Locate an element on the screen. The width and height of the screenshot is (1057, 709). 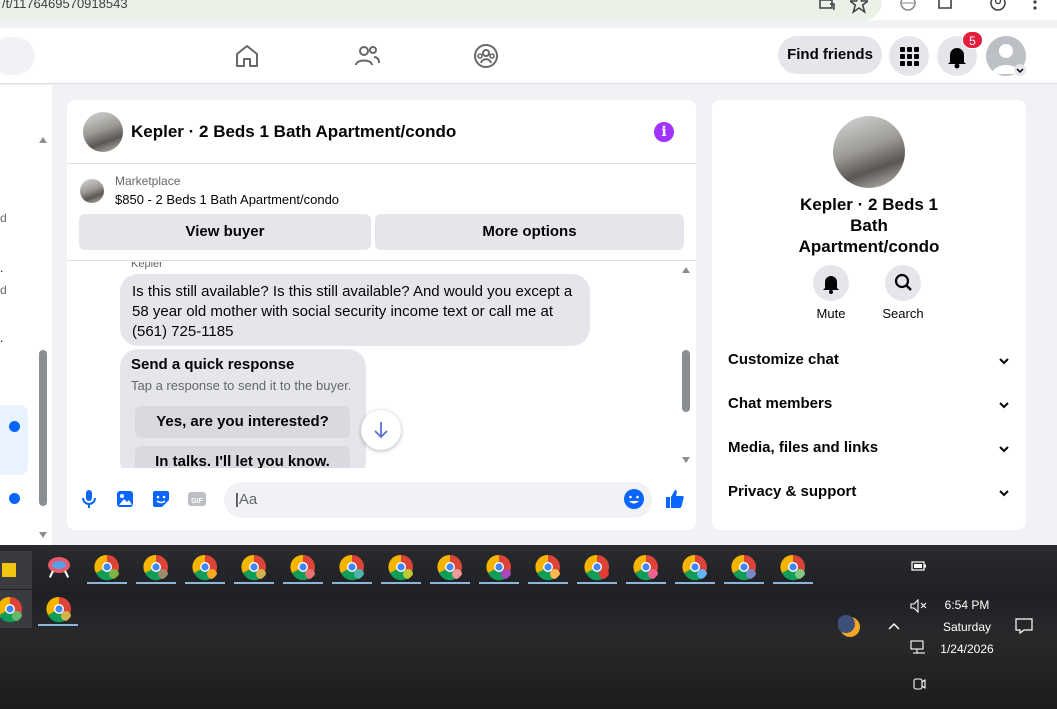
address-bar-url: /t/1176469570918543 is located at coordinates (65, 5).